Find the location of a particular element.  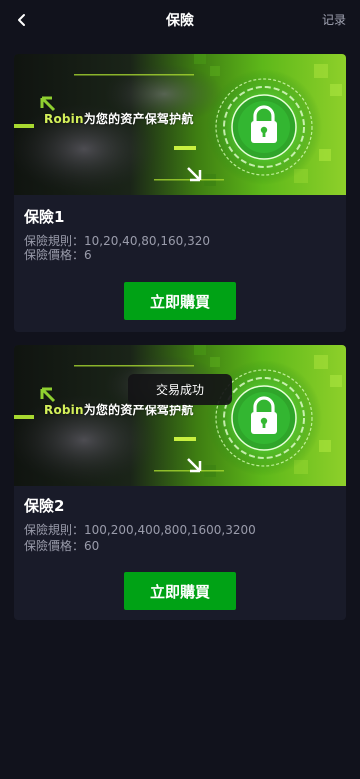

rule-value: 100,200,400,800,1600,3200 is located at coordinates (170, 530).